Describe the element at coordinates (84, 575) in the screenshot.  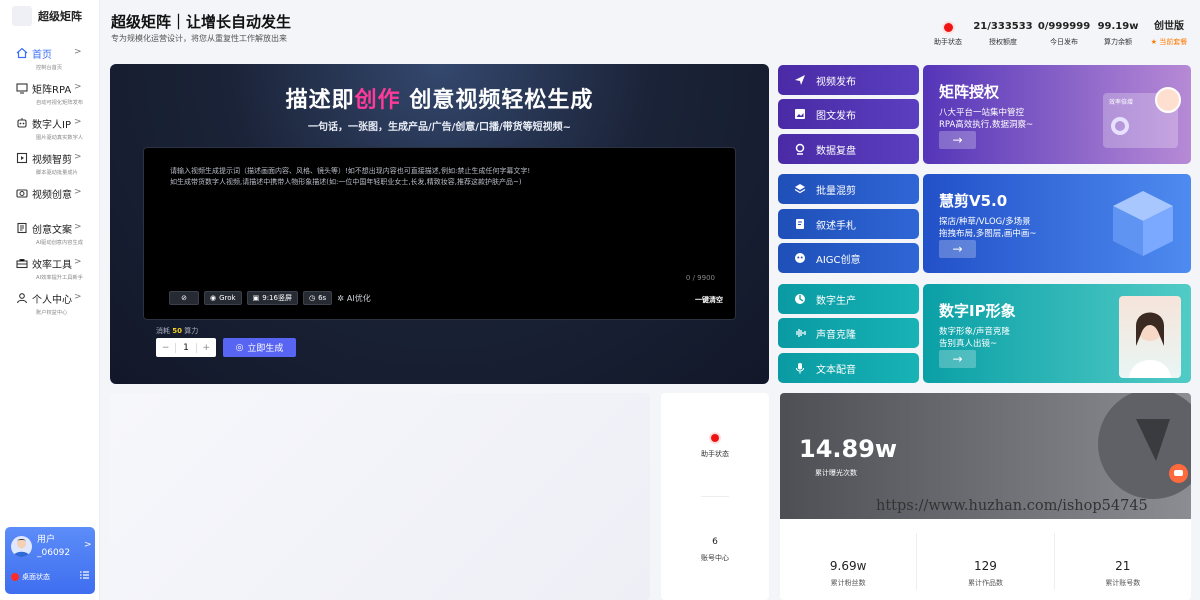
I see `list-menu-icon` at that location.